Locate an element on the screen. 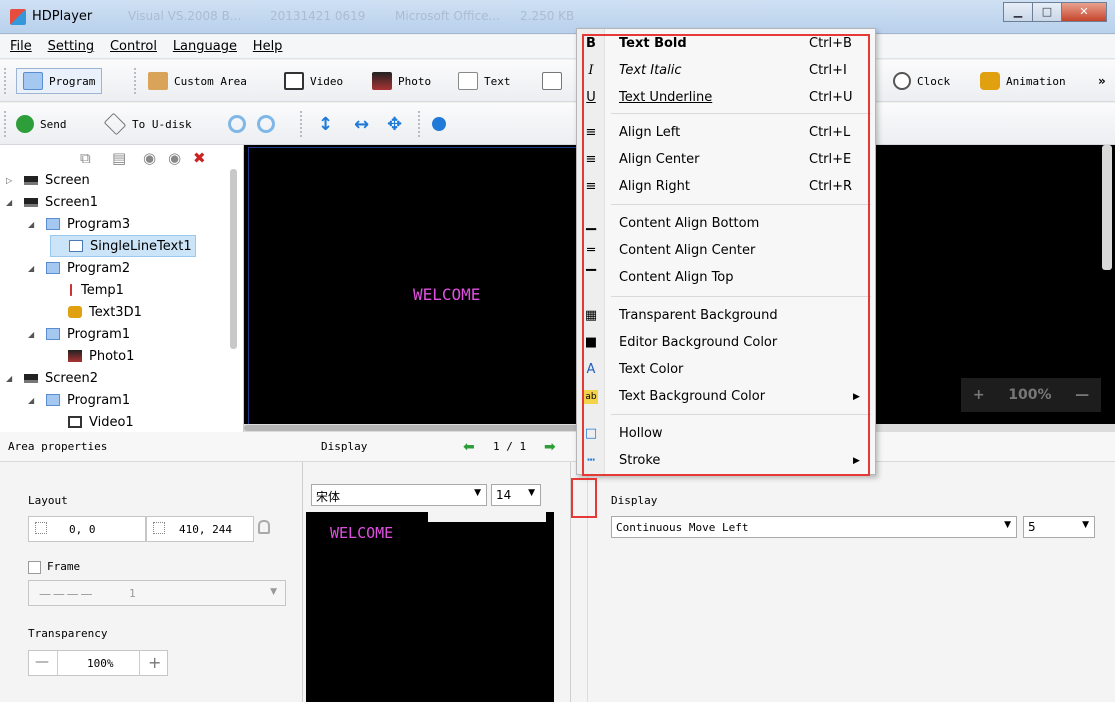  video-button: Video is located at coordinates (313, 81).